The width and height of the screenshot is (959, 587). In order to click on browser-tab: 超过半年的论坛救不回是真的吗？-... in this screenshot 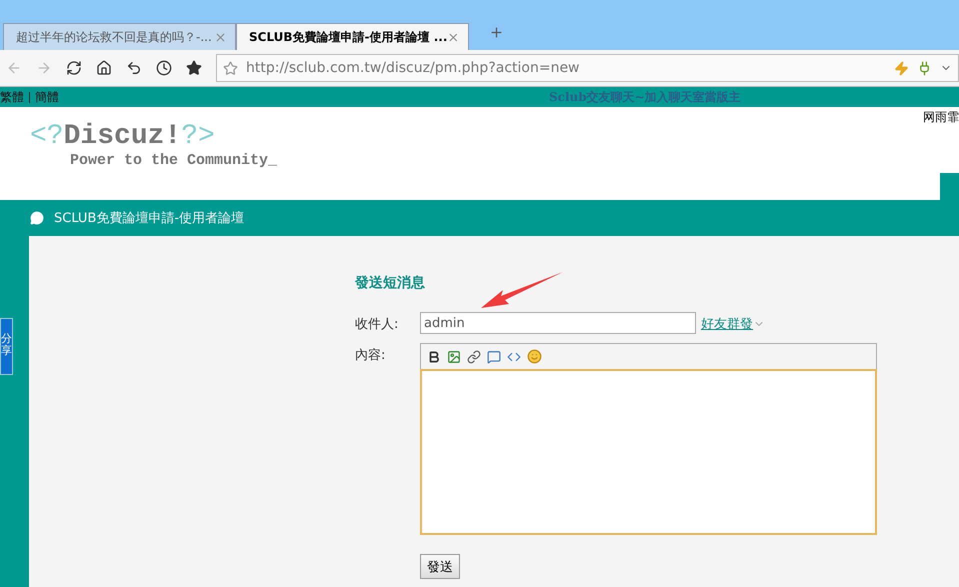, I will do `click(119, 36)`.